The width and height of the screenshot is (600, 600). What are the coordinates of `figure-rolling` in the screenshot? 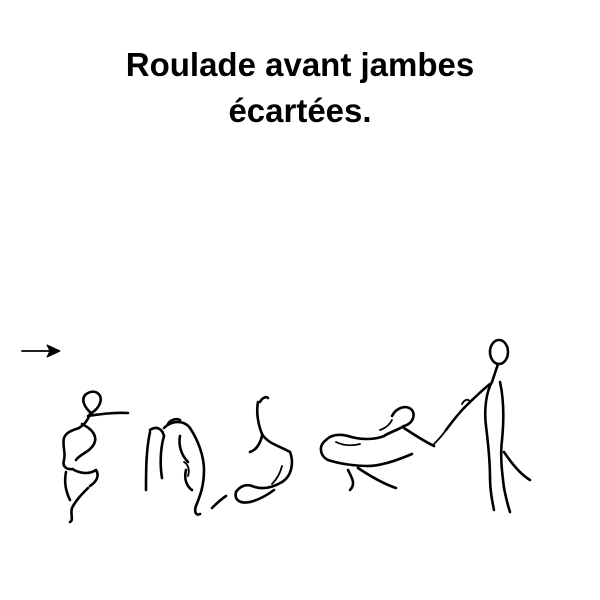 It's located at (252, 452).